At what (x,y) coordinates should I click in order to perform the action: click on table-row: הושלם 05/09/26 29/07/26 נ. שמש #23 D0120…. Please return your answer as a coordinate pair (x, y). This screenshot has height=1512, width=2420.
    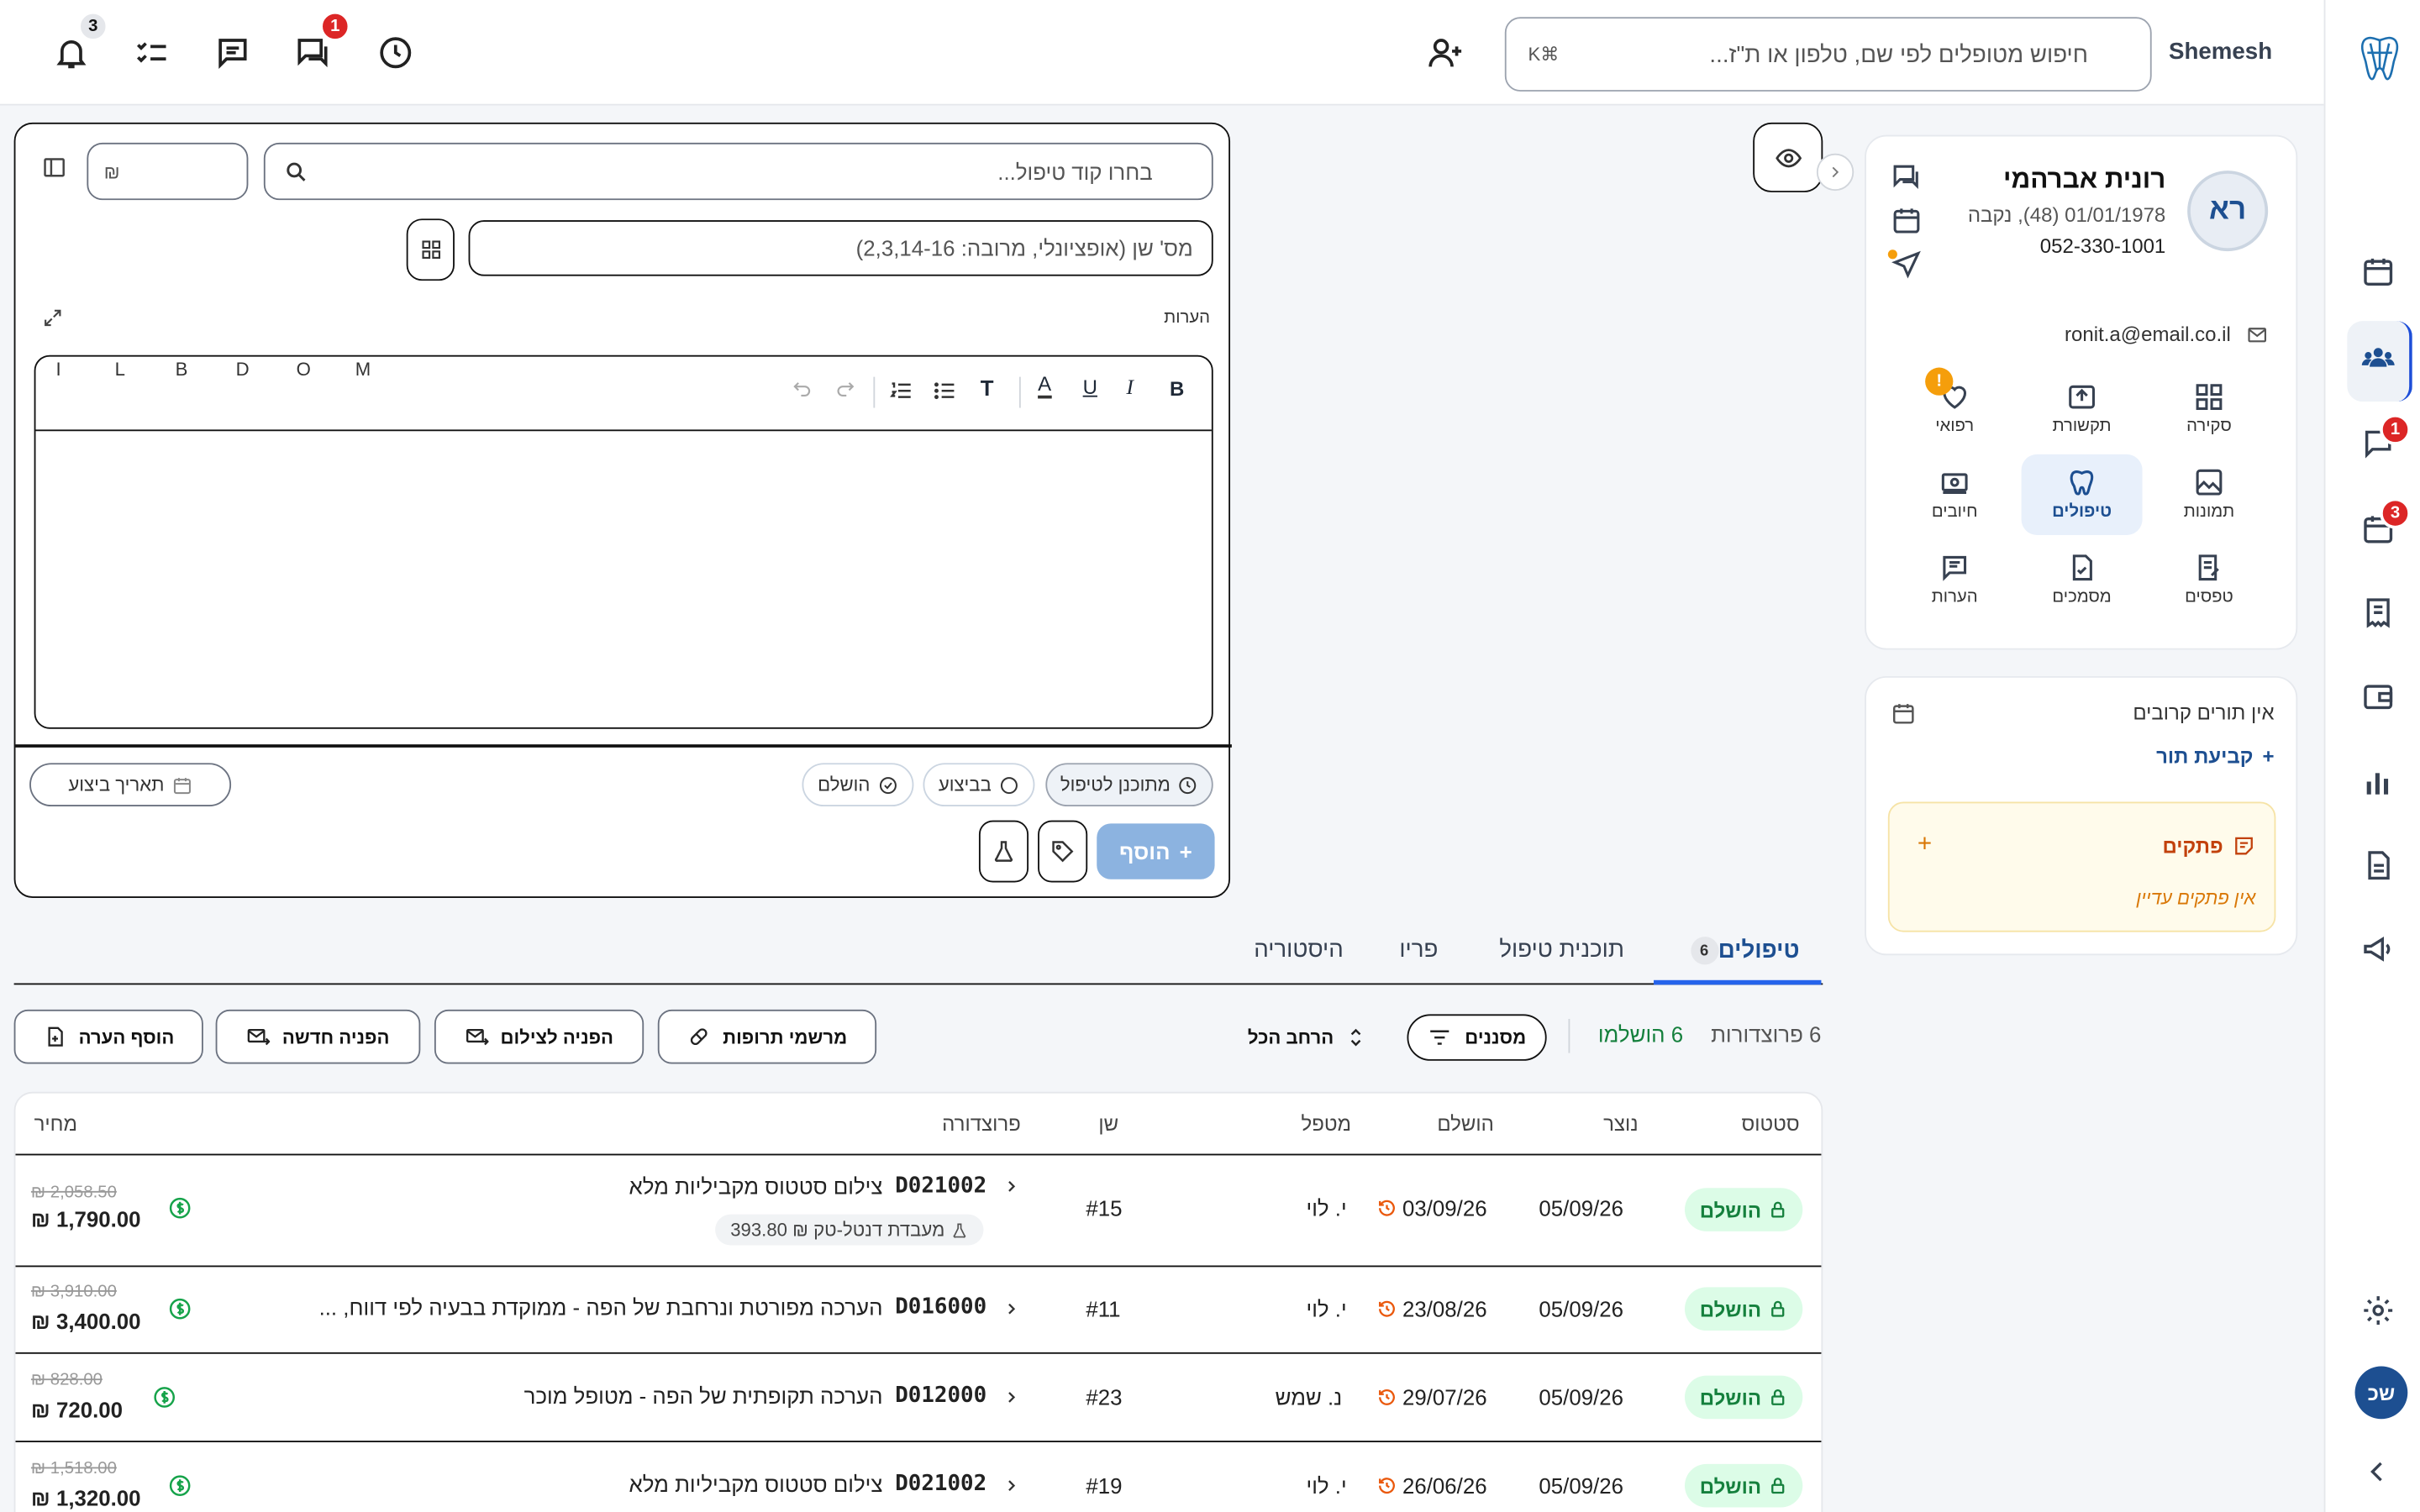
    Looking at the image, I should click on (918, 1396).